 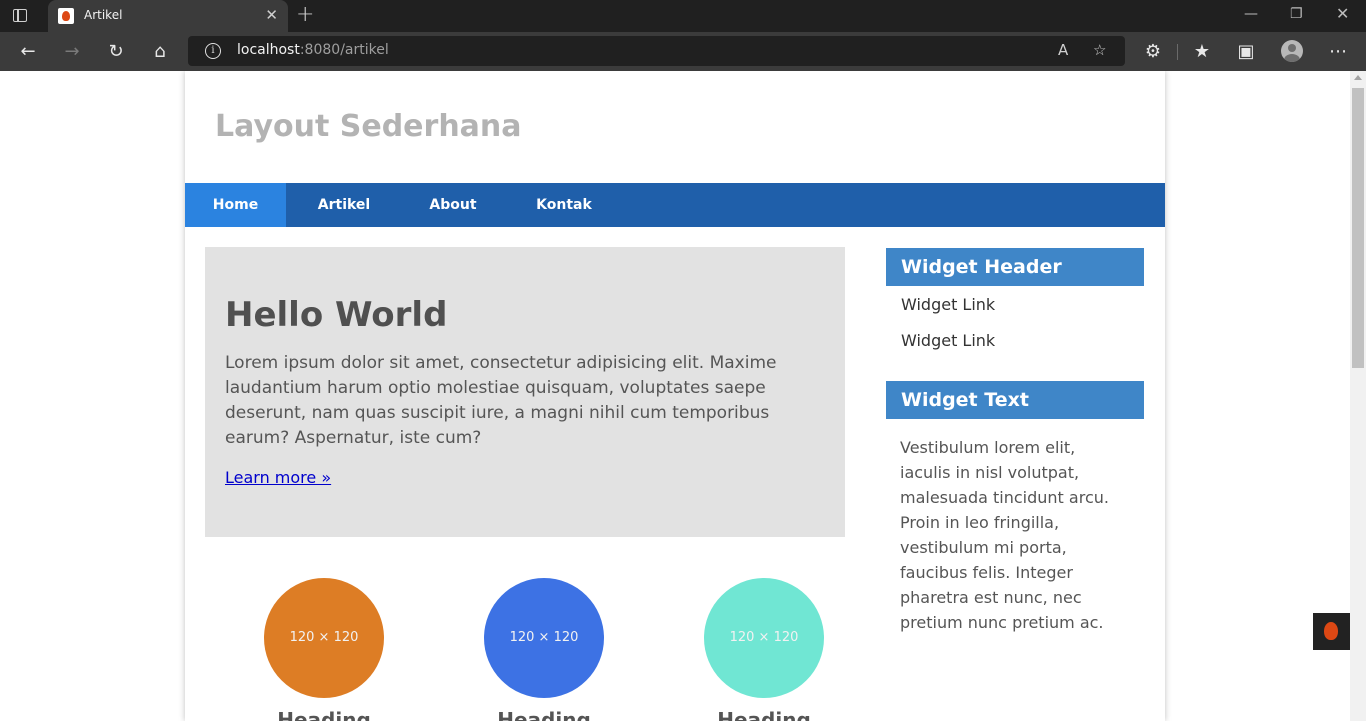 I want to click on back-icon: ←, so click(x=28, y=52).